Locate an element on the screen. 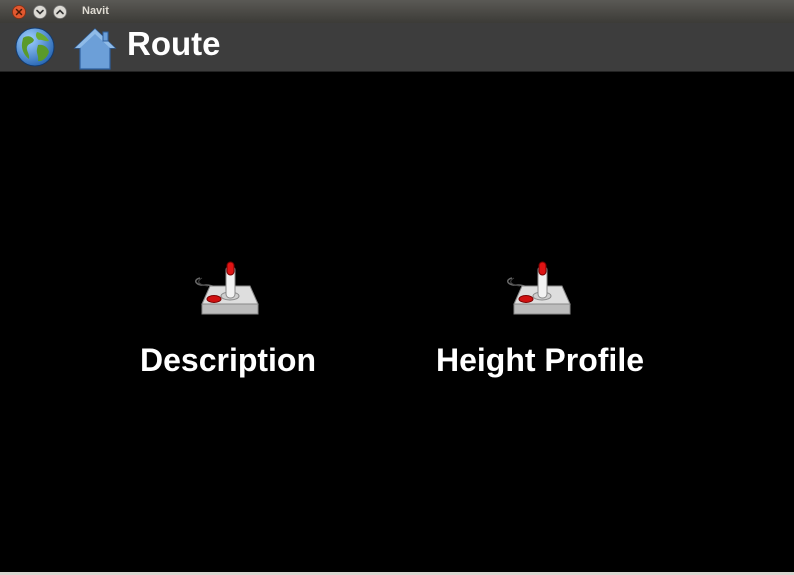  minimize-icon is located at coordinates (40, 12).